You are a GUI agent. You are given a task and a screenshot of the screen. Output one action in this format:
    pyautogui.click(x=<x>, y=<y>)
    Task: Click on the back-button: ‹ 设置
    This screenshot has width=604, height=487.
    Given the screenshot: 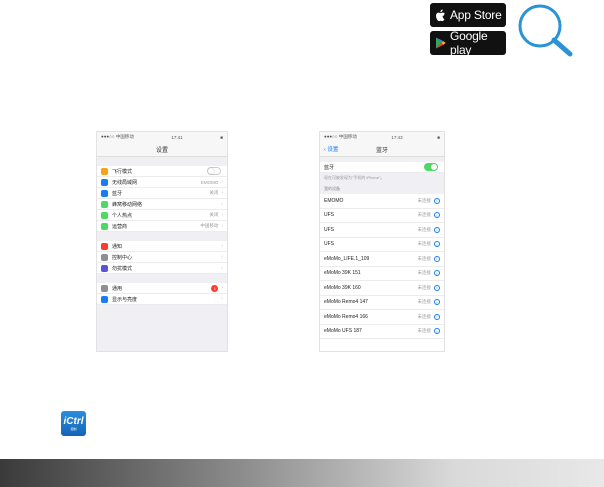 What is the action you would take?
    pyautogui.click(x=331, y=149)
    